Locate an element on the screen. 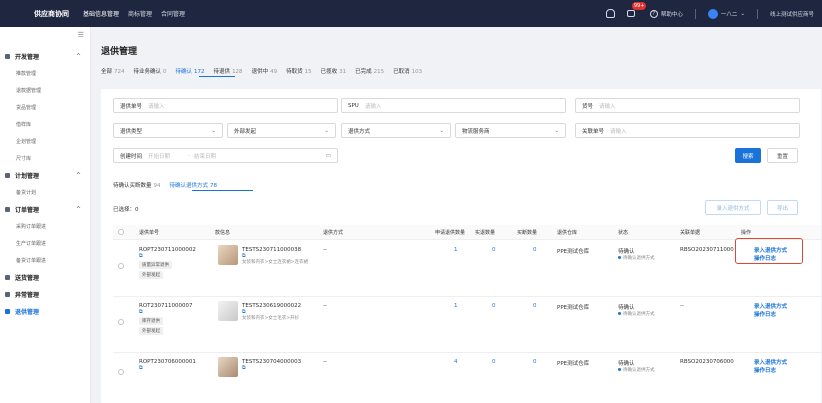 This screenshot has width=822, height=403. created-date-range: 创建时间 开始日期 - 结束日期 ▭ is located at coordinates (225, 155).